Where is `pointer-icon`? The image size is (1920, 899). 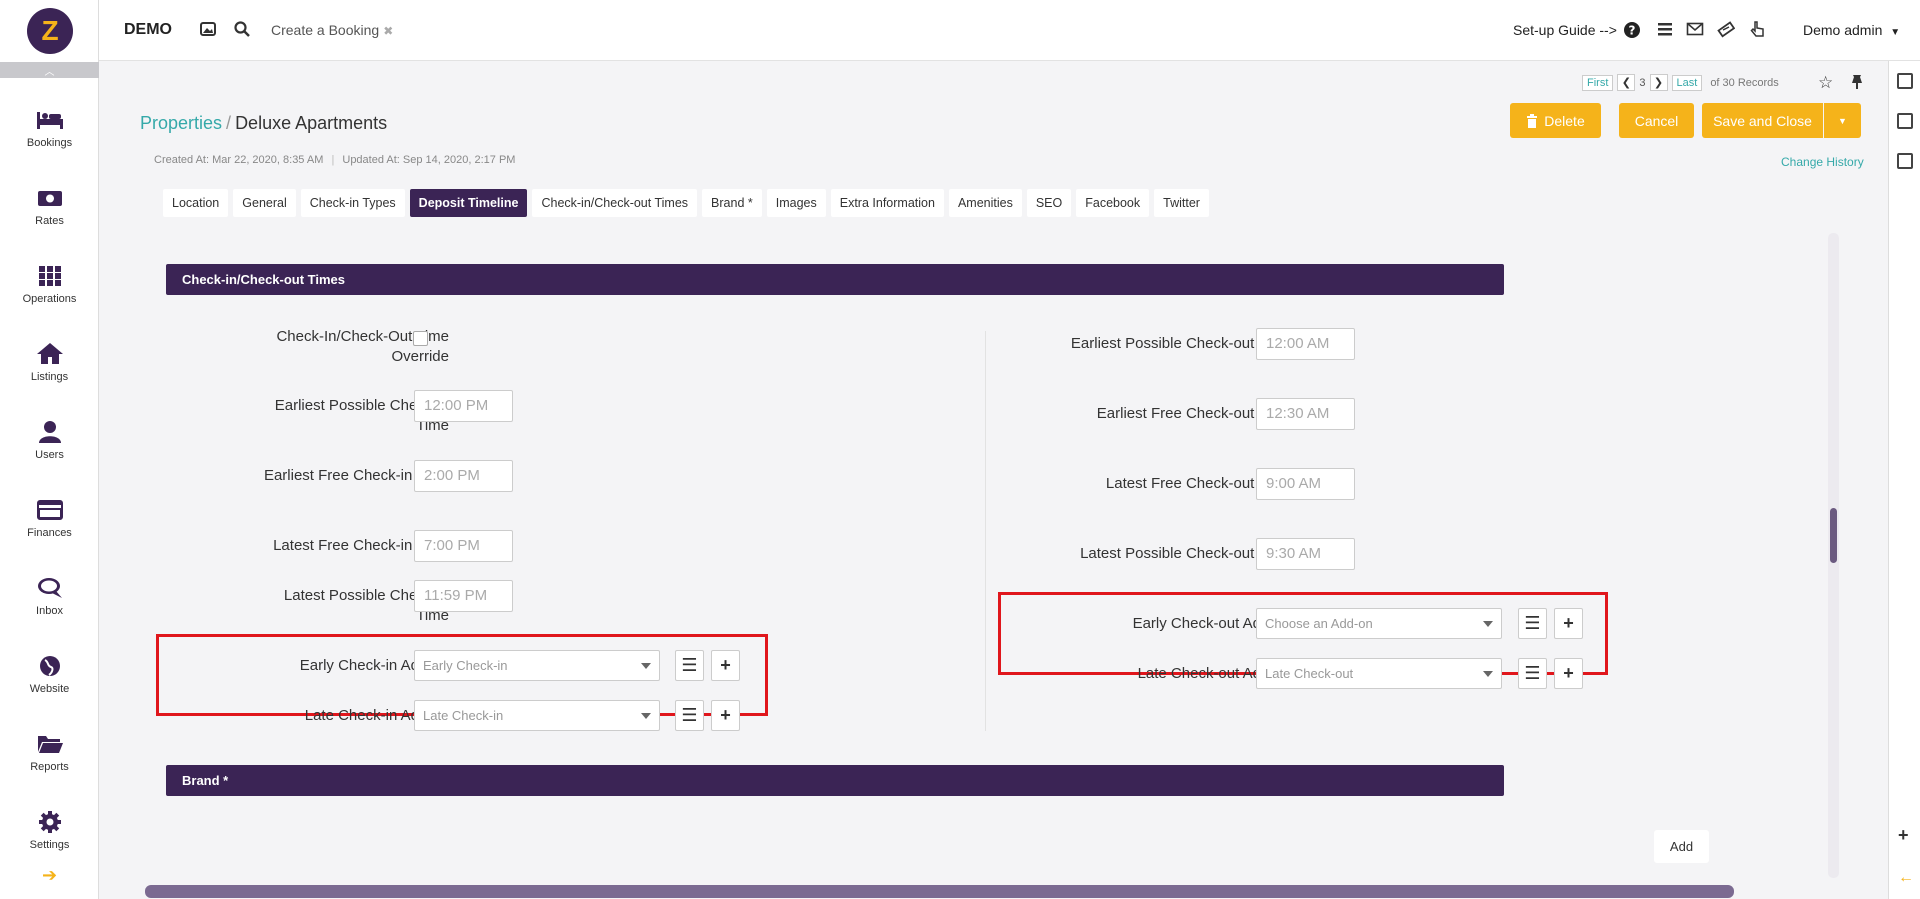
pointer-icon is located at coordinates (1757, 29).